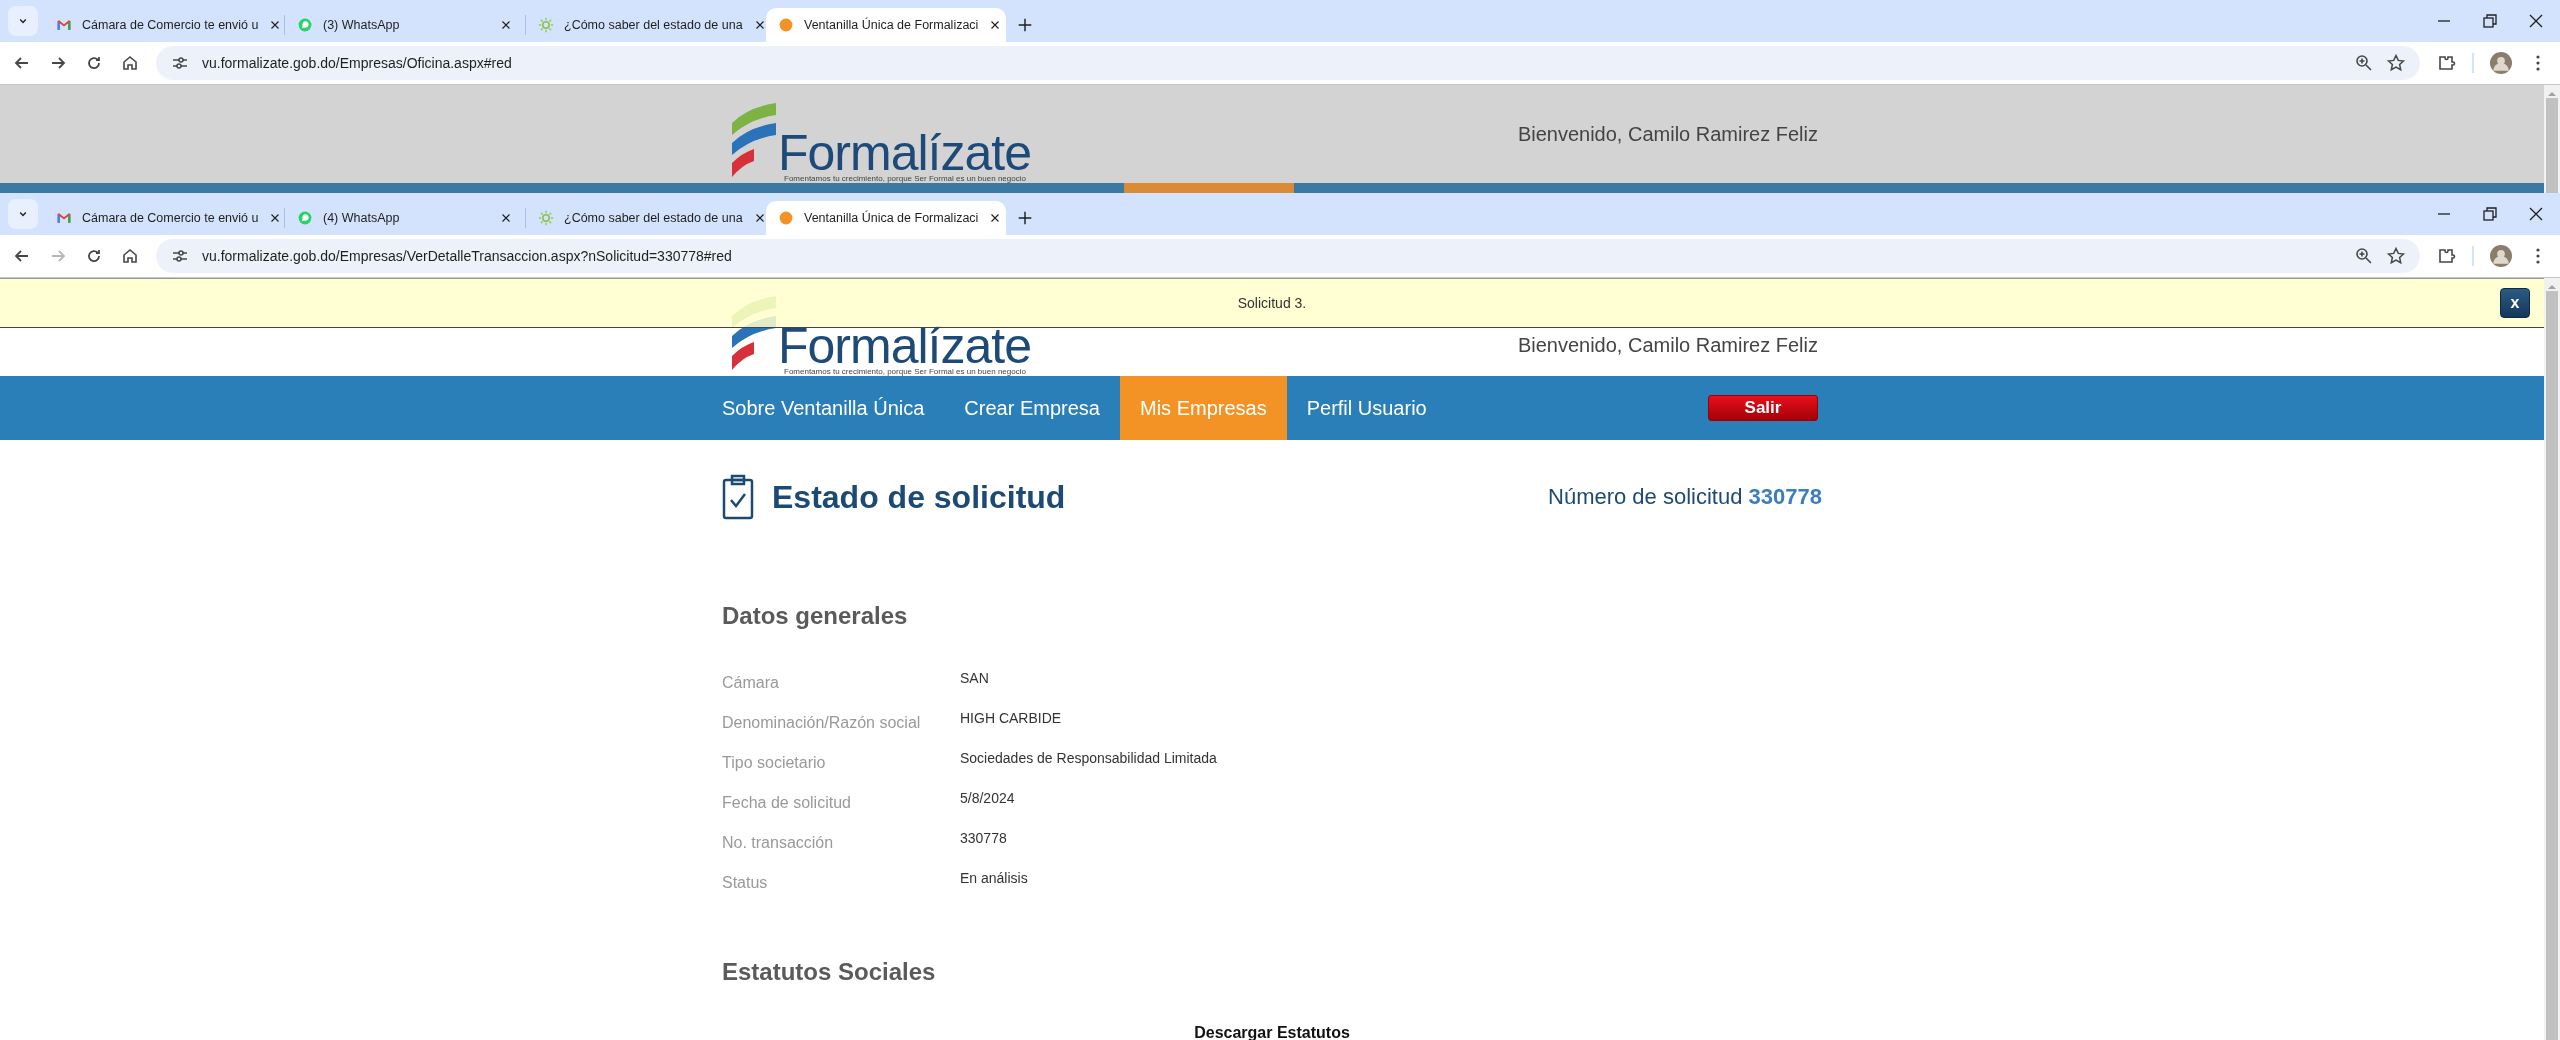  Describe the element at coordinates (745, 883) in the screenshot. I see `field-label: Status` at that location.